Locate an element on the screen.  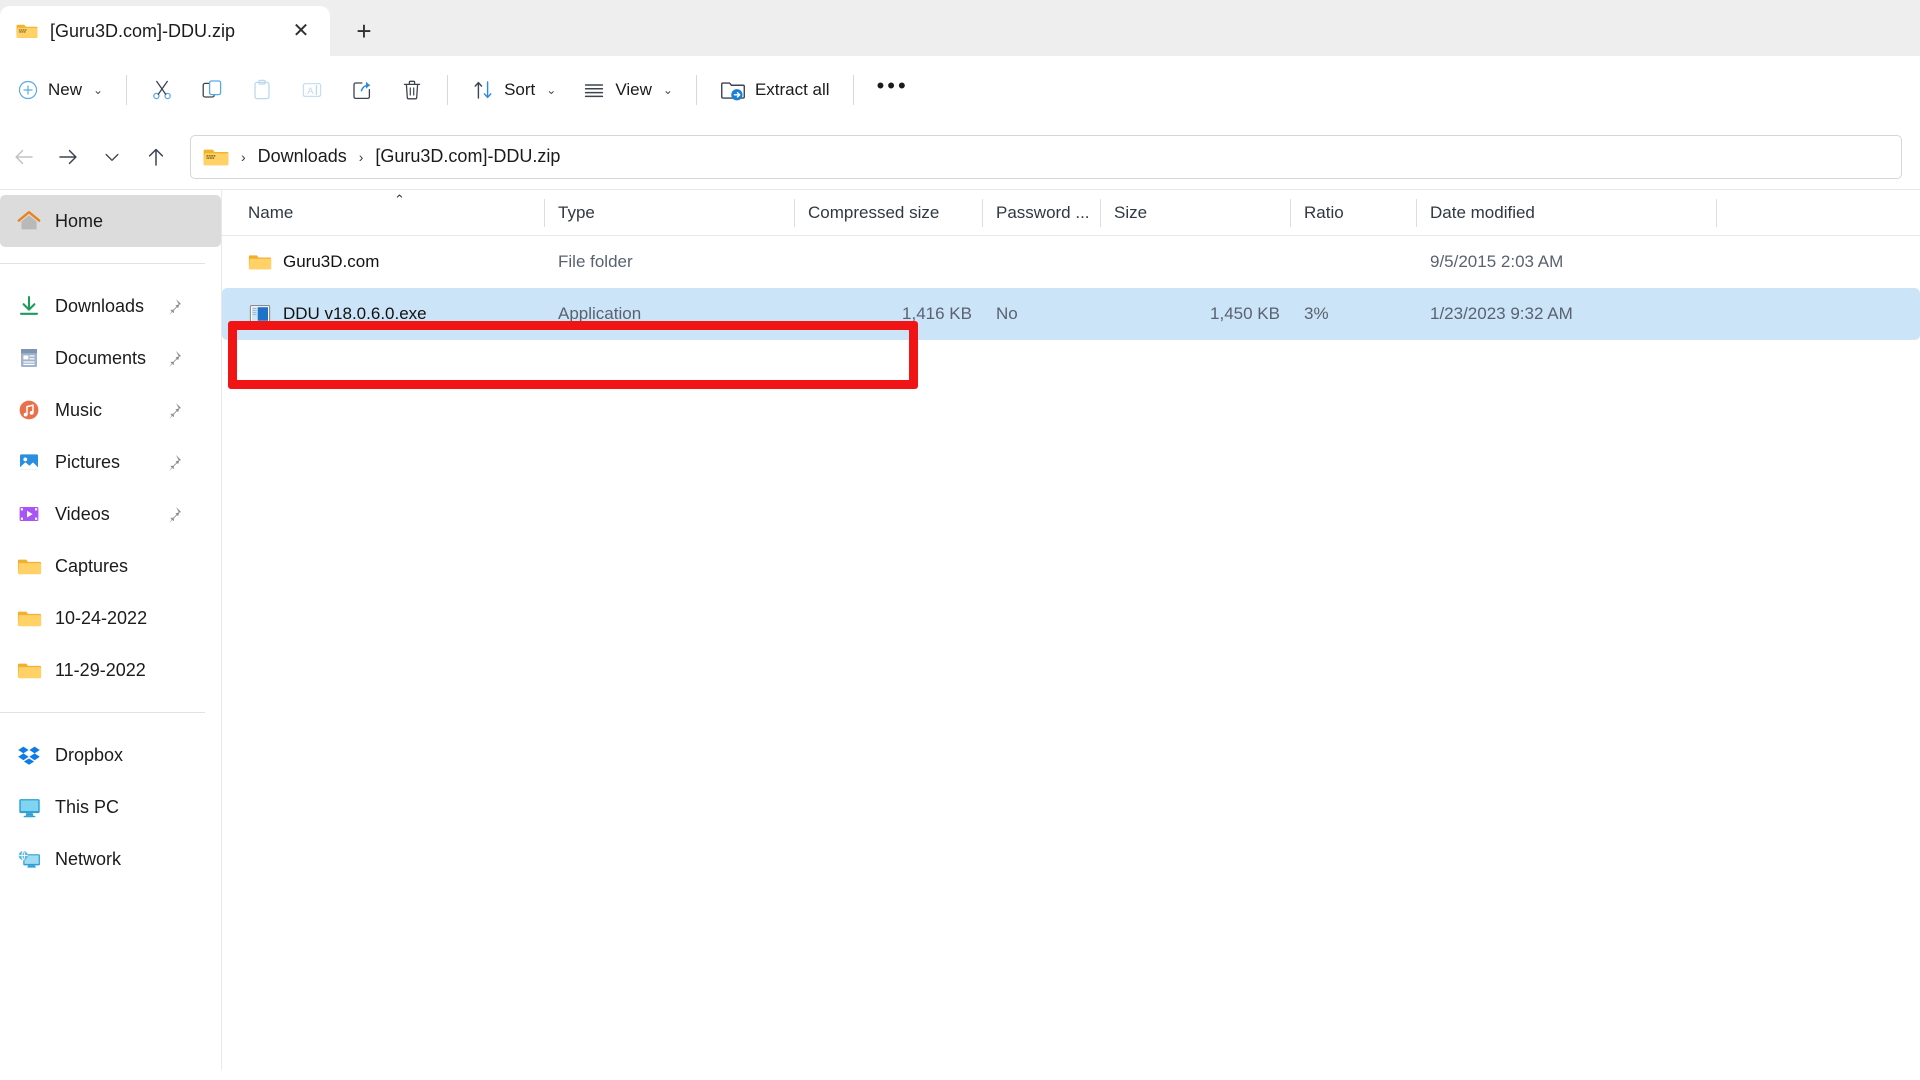
sidebar-item-label: Videos is located at coordinates (82, 513).